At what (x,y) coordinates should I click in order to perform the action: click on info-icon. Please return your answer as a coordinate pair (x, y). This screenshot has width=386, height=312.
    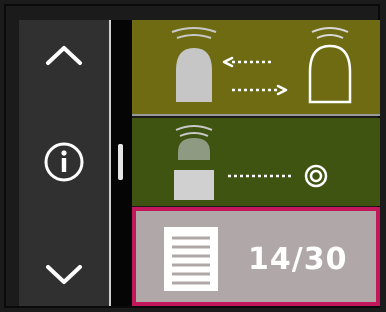
    Looking at the image, I should click on (64, 162).